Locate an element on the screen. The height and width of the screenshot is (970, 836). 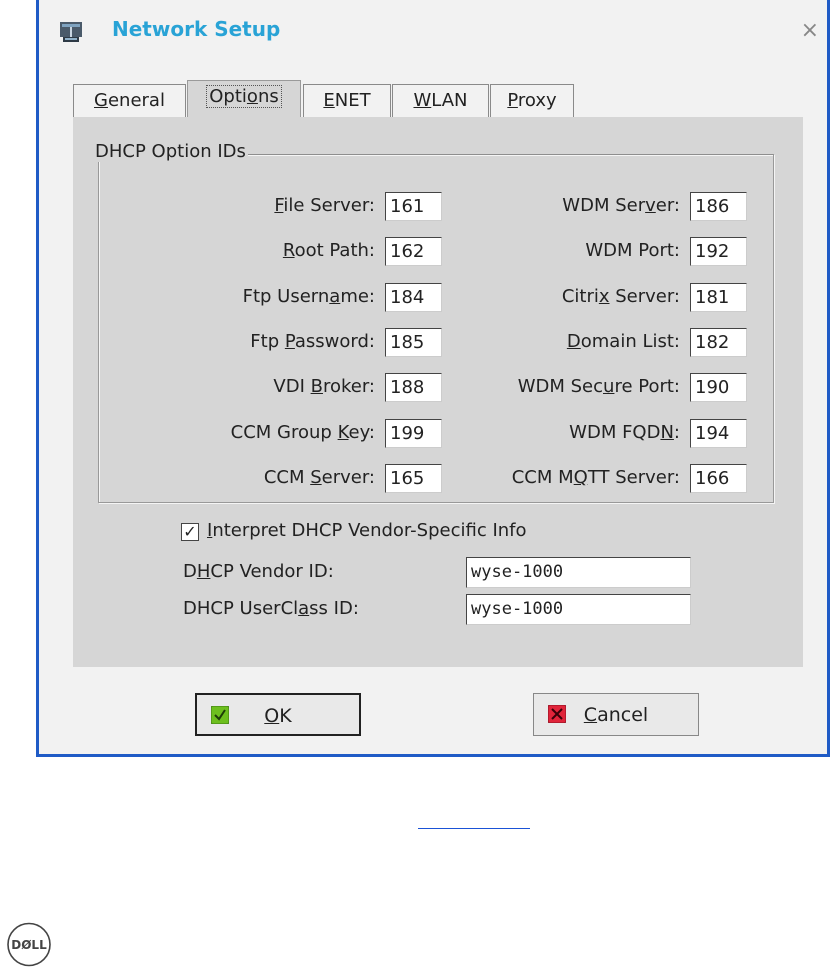
wdm-secure-port-label: WDM Secure Port: is located at coordinates (598, 386).